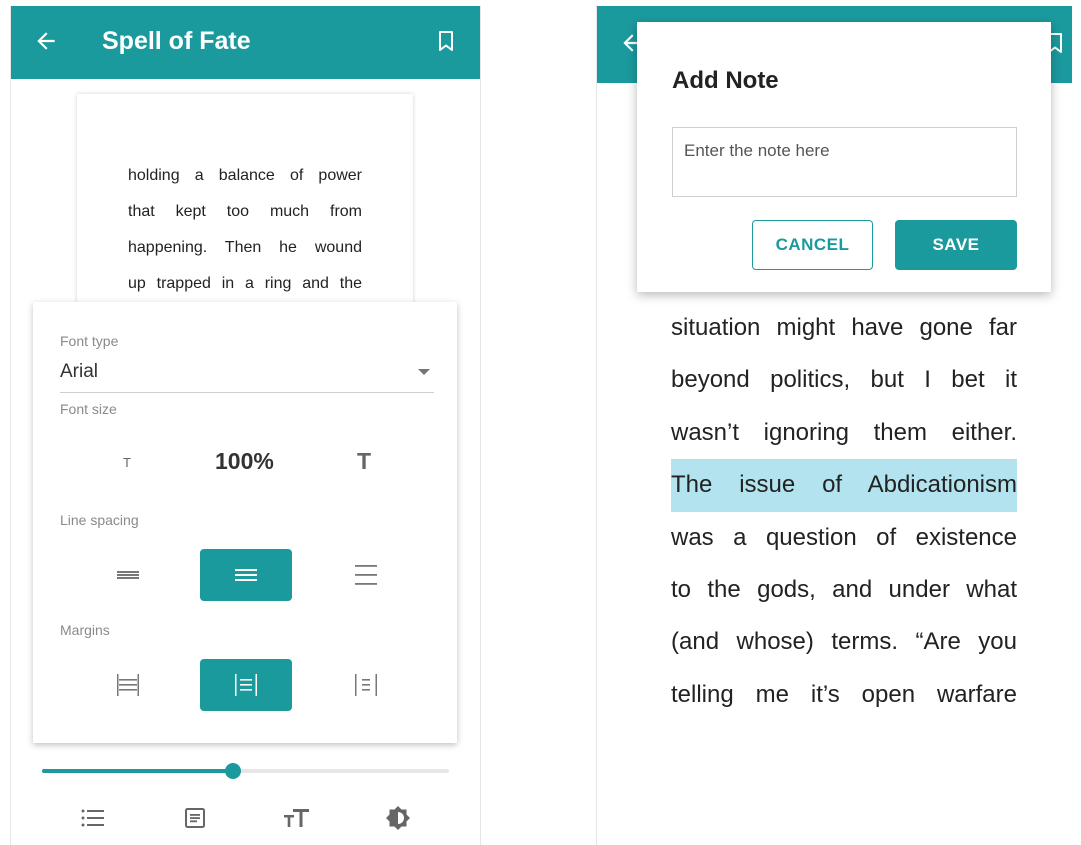  I want to click on compact-spacing-icon, so click(128, 575).